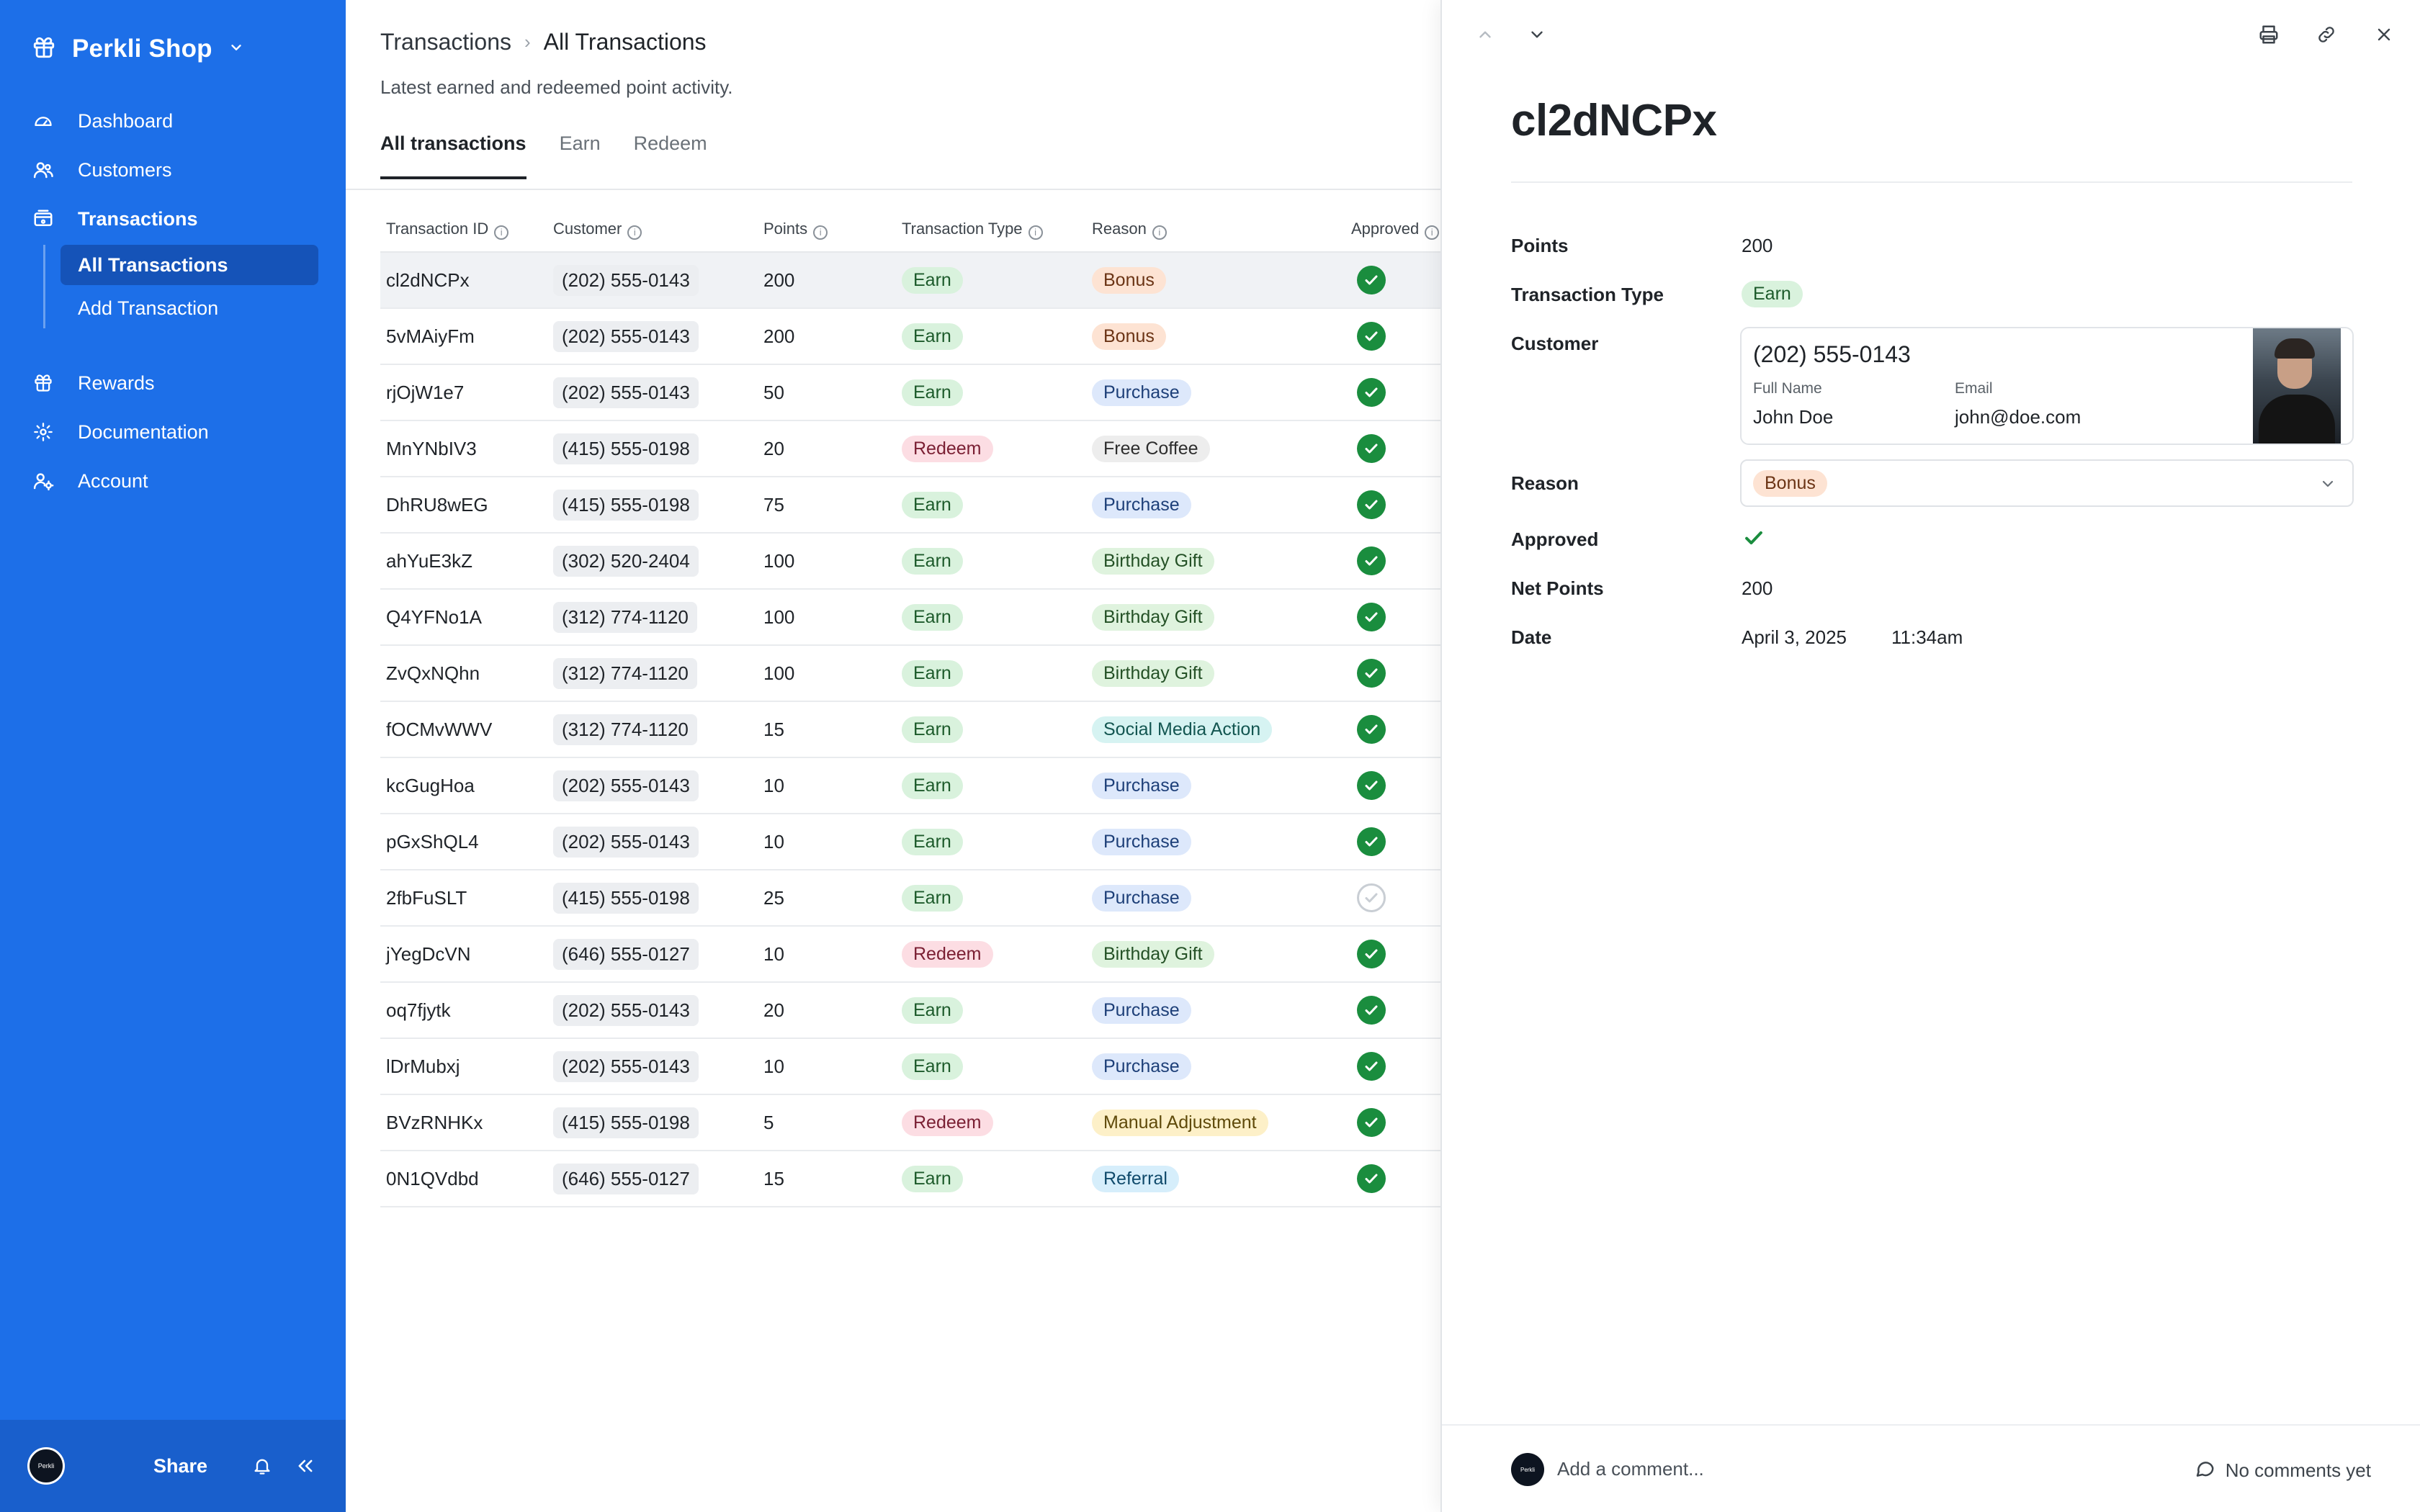 The image size is (2420, 1512). Describe the element at coordinates (446, 42) in the screenshot. I see `breadcrumb-transactions: Transactions` at that location.